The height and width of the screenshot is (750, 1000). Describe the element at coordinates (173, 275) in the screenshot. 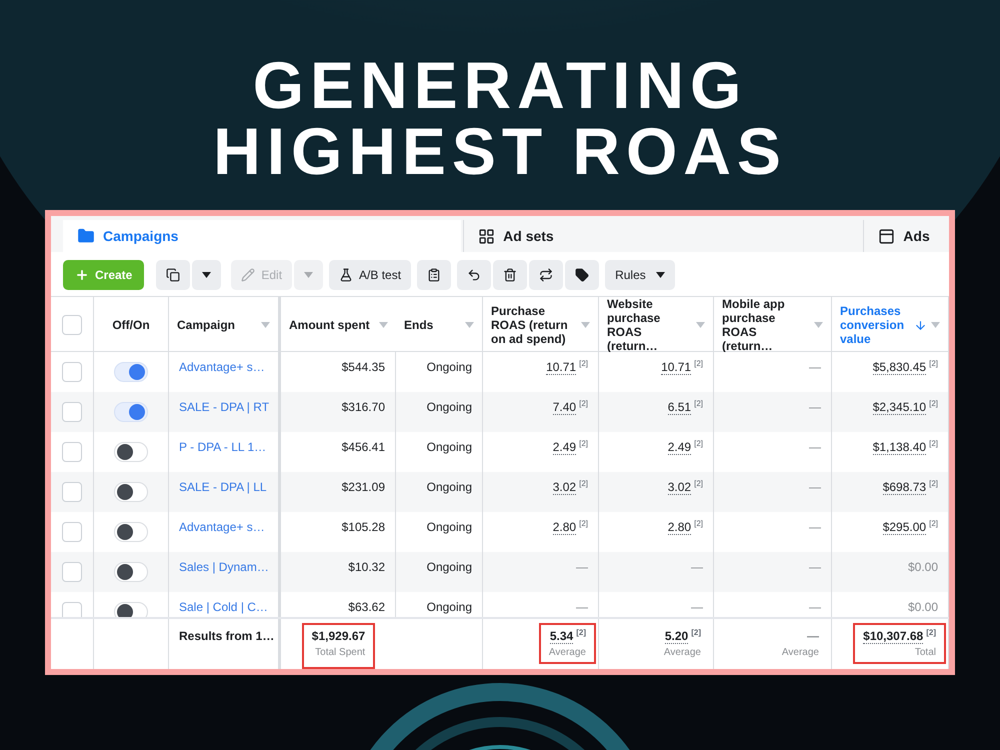

I see `duplicate-button` at that location.